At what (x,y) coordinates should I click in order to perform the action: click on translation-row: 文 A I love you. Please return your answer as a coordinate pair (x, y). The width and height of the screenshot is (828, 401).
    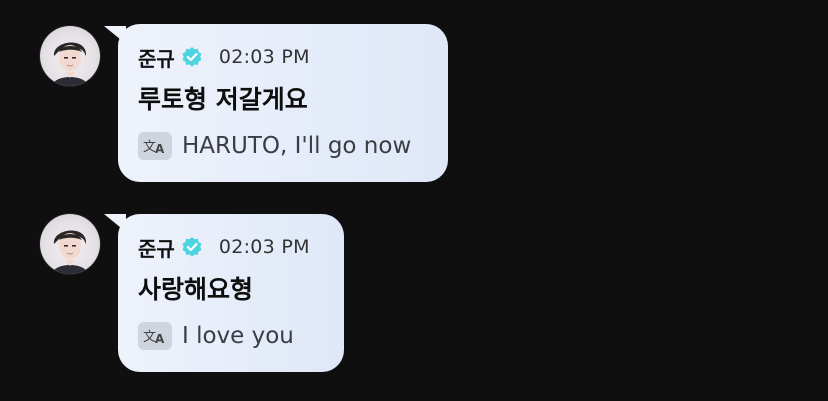
    Looking at the image, I should click on (231, 336).